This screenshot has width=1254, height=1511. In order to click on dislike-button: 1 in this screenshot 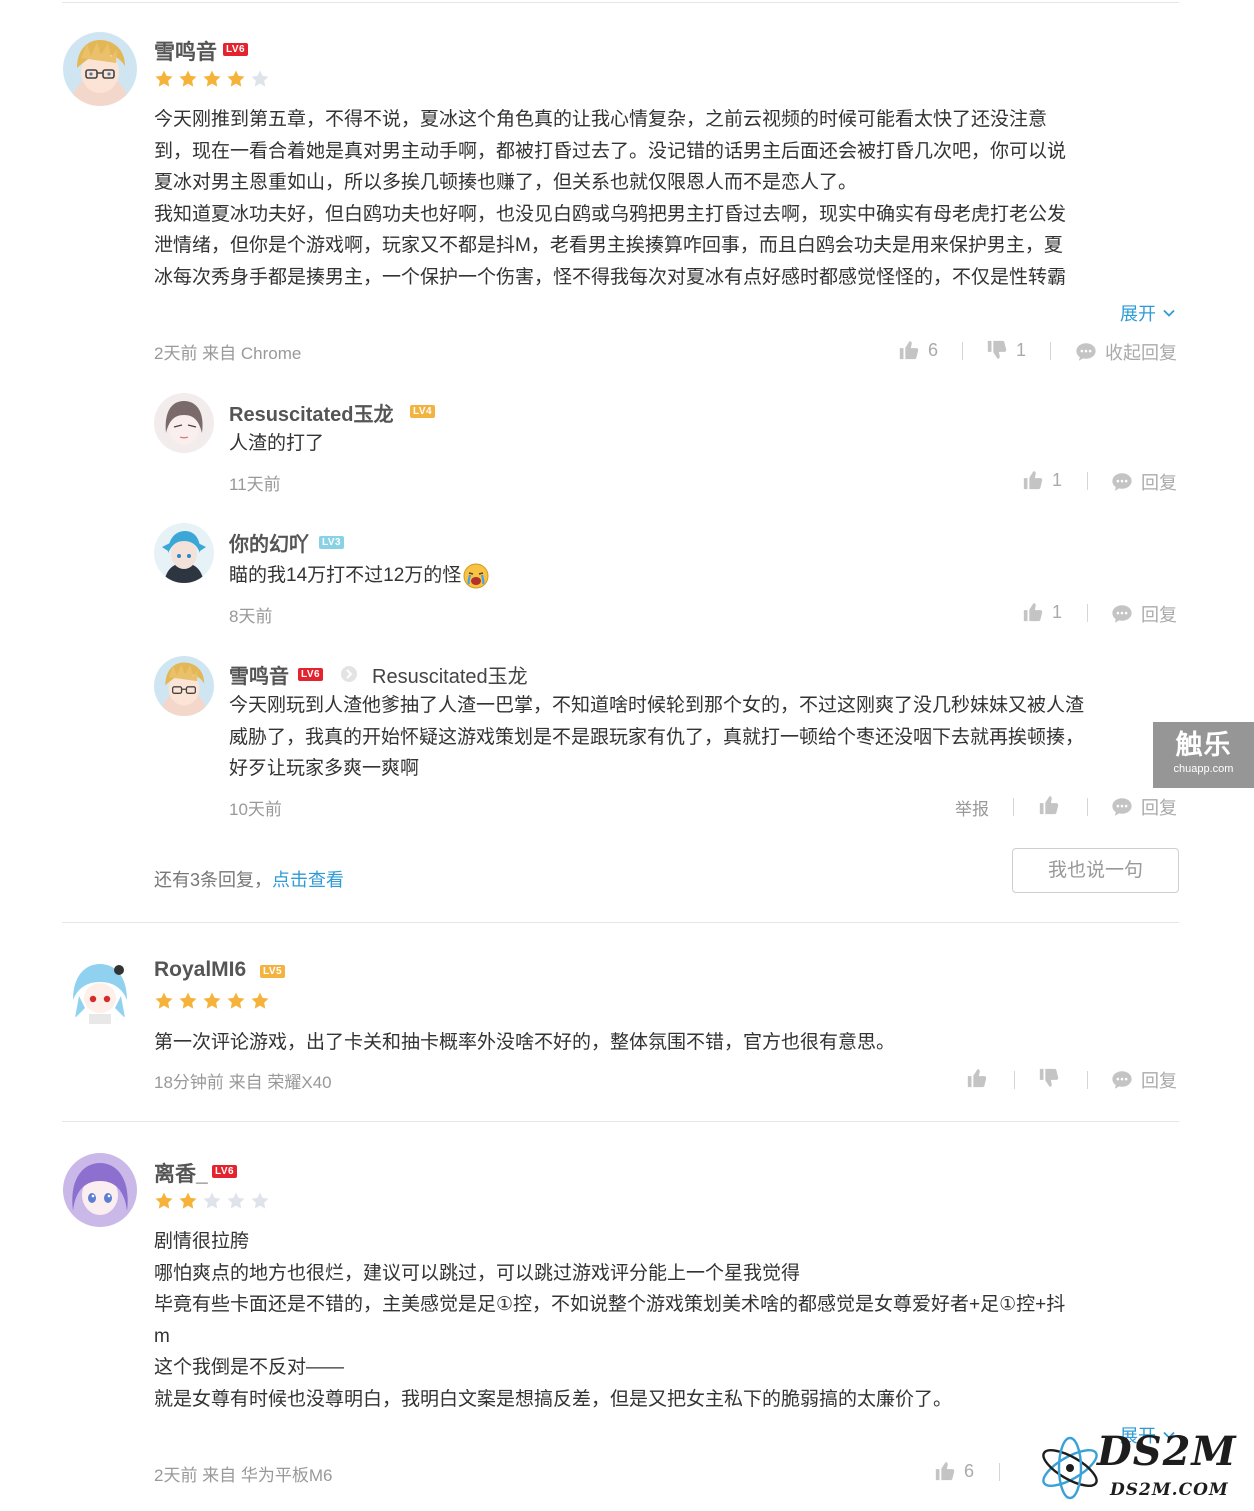, I will do `click(1006, 350)`.